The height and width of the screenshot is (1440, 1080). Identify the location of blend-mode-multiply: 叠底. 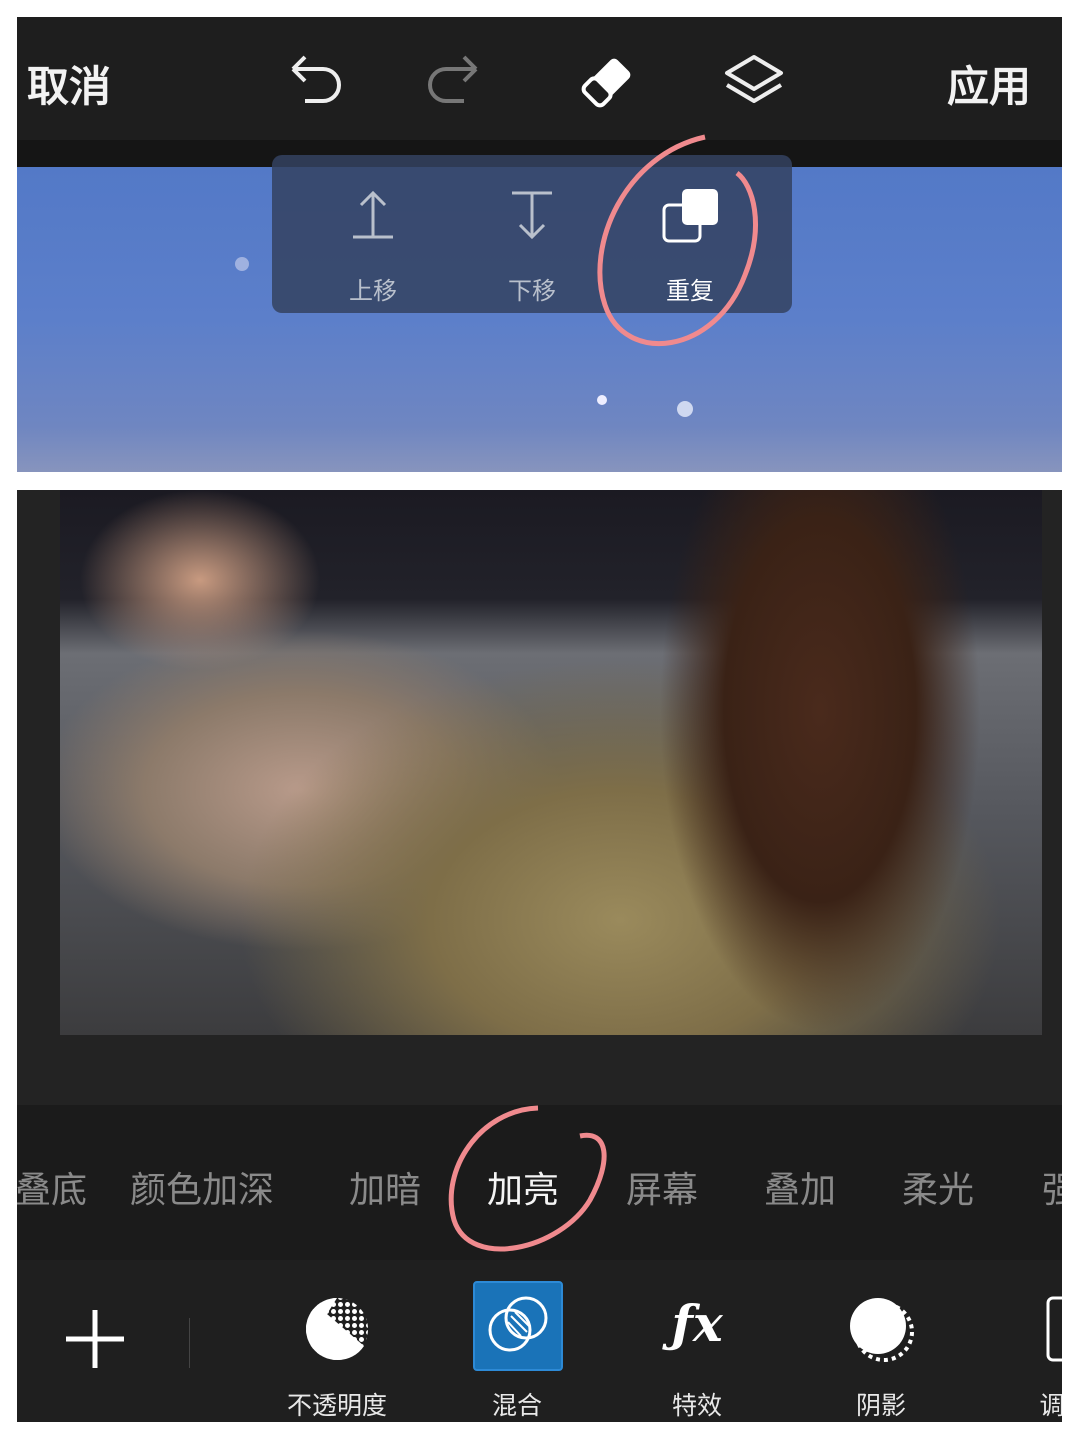
(52, 1187).